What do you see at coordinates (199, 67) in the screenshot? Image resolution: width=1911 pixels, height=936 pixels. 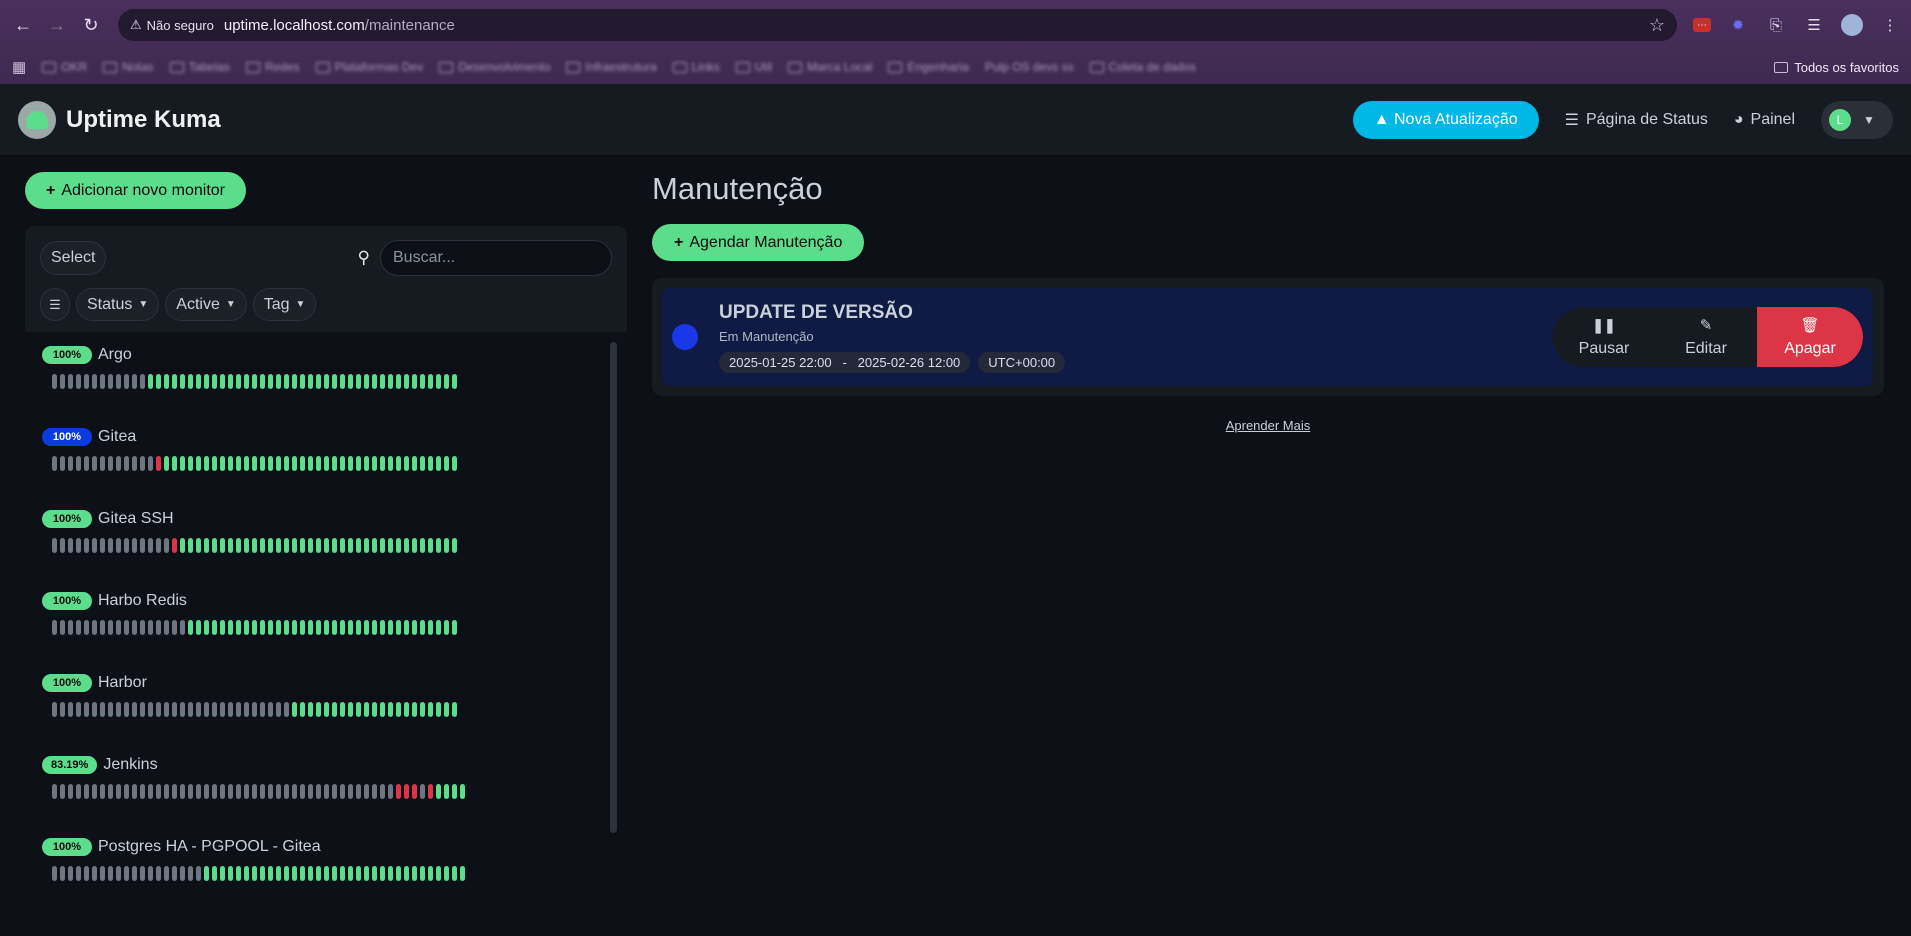 I see `bookmark-folder: Tabelas` at bounding box center [199, 67].